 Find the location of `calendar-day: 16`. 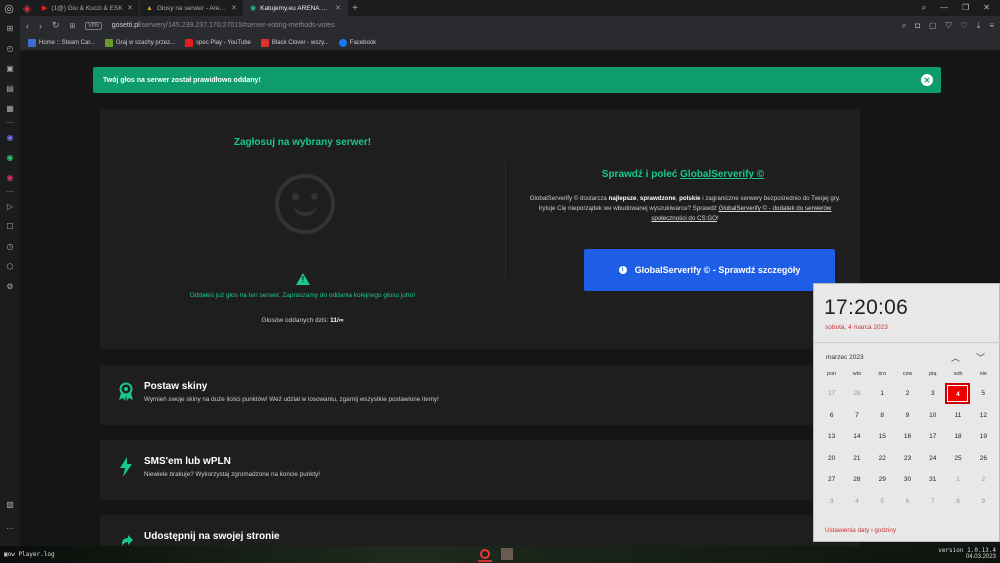

calendar-day: 16 is located at coordinates (907, 436).